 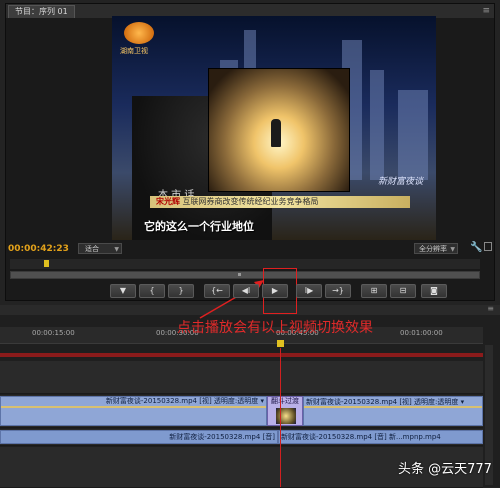 What do you see at coordinates (476, 247) in the screenshot?
I see `wrench-icon: 🔧` at bounding box center [476, 247].